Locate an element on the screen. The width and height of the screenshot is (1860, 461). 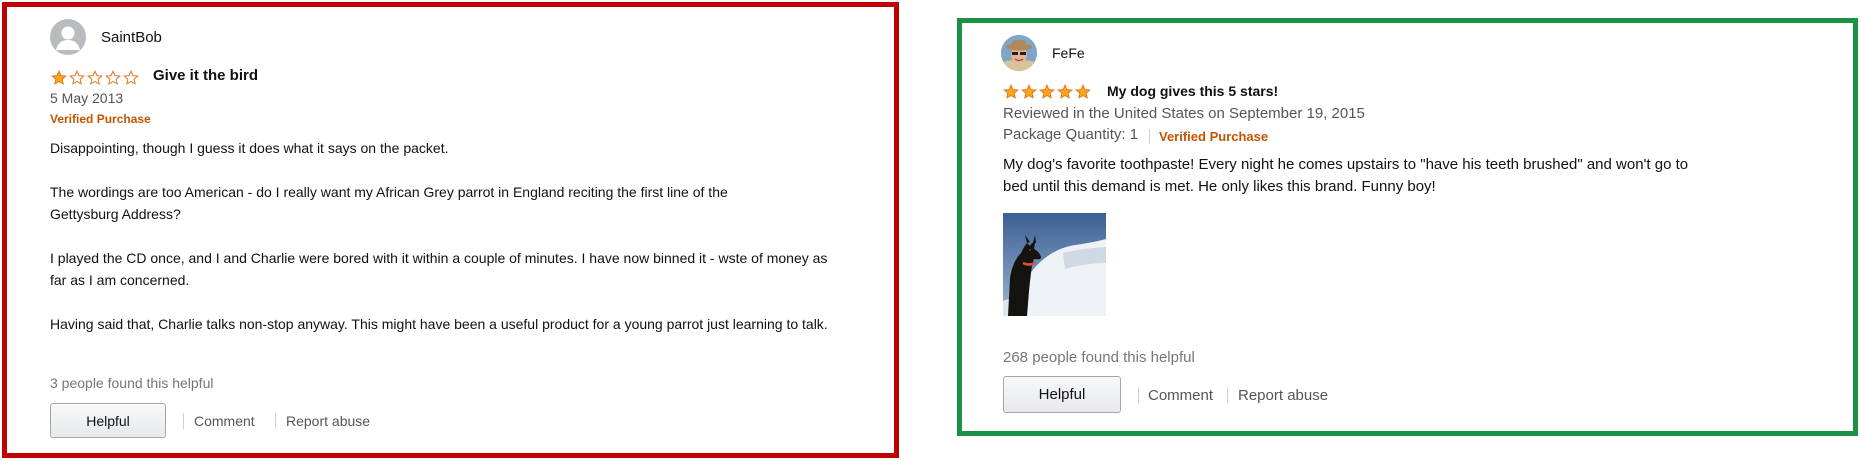
profile-photo is located at coordinates (1019, 53).